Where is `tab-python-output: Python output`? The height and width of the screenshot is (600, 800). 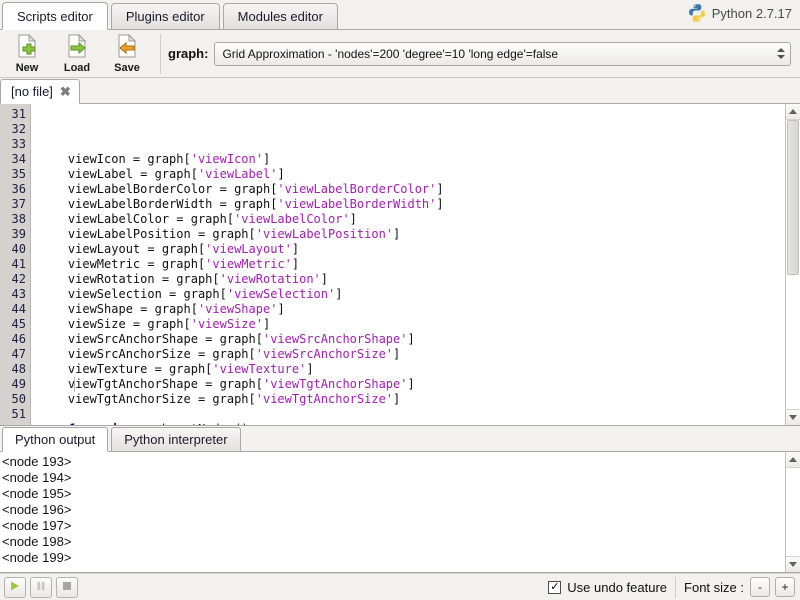 tab-python-output: Python output is located at coordinates (55, 439).